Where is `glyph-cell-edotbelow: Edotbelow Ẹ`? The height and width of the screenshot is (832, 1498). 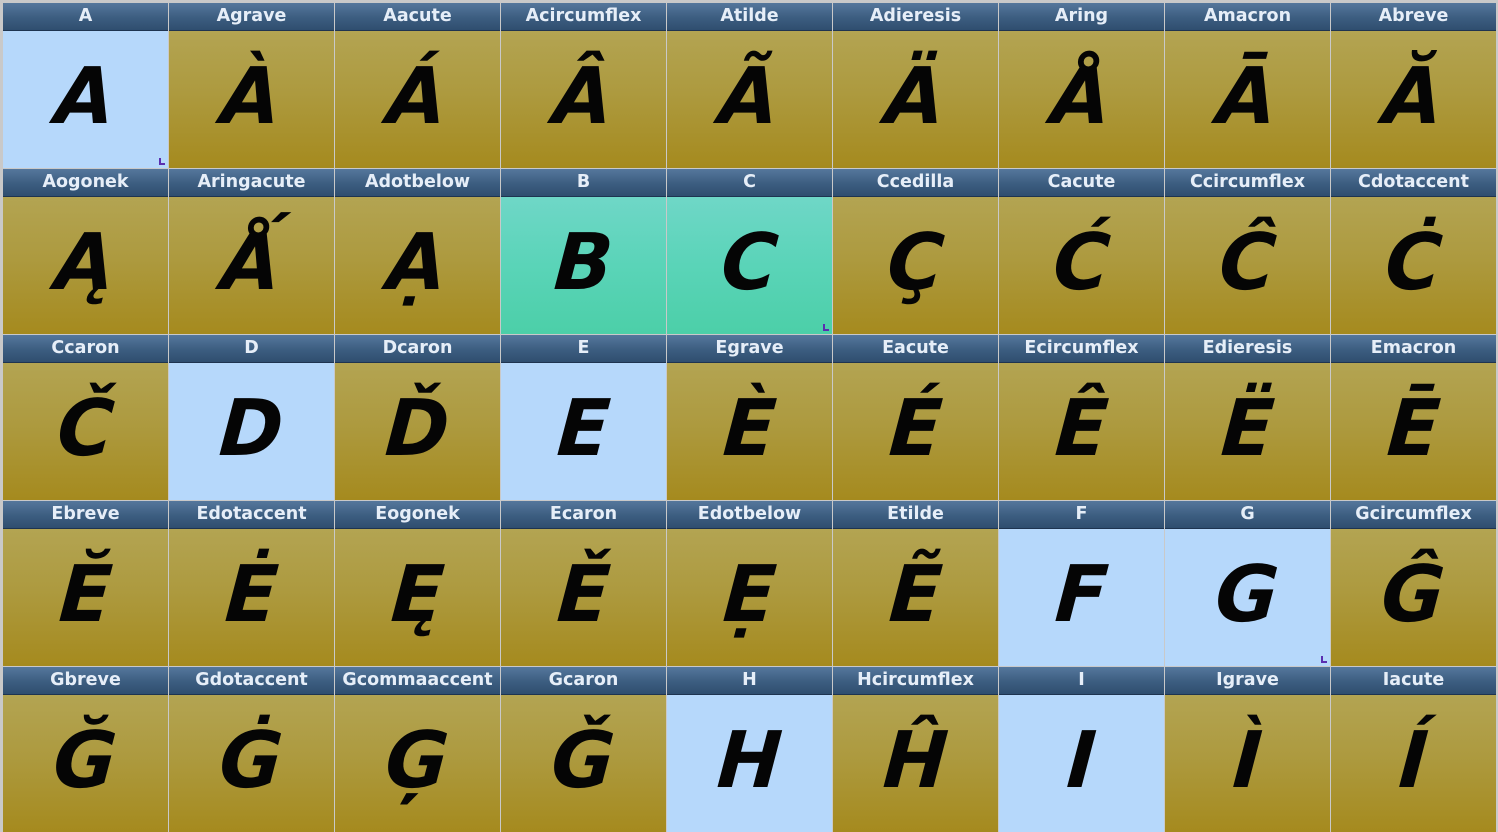 glyph-cell-edotbelow: Edotbelow Ẹ is located at coordinates (749, 583).